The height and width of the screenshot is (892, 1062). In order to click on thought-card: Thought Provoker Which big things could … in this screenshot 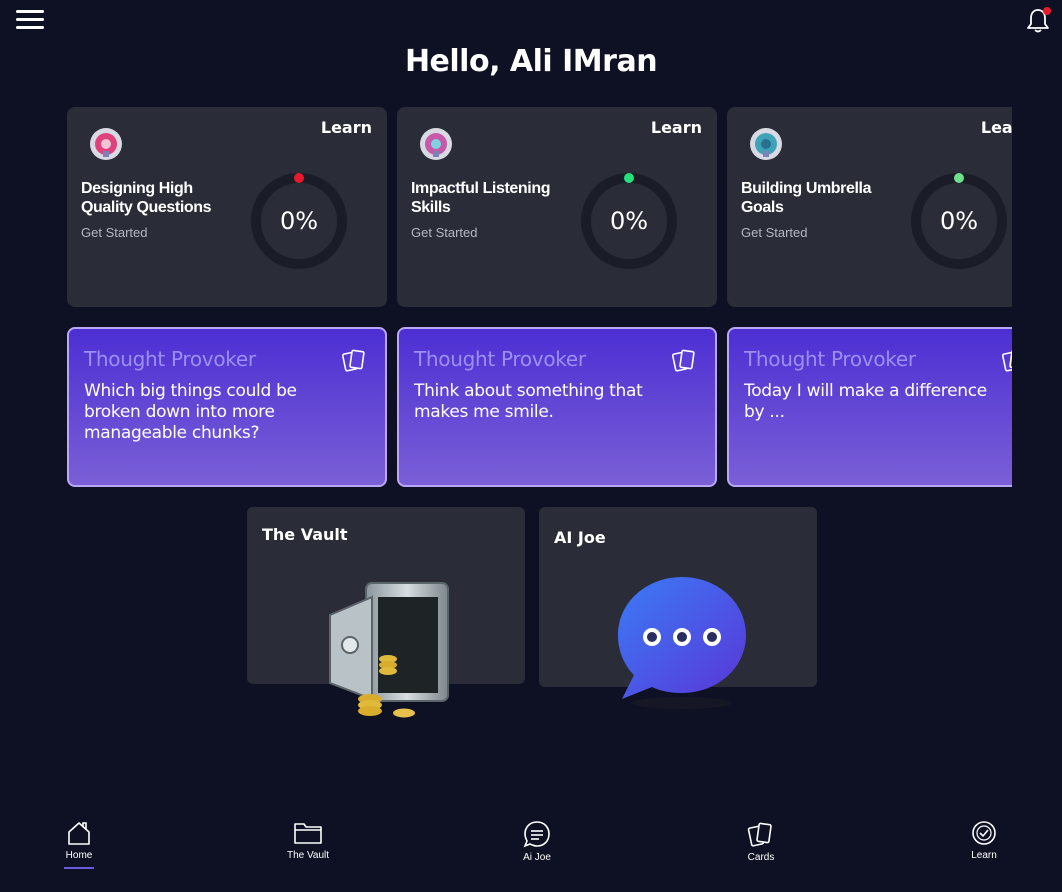, I will do `click(227, 407)`.